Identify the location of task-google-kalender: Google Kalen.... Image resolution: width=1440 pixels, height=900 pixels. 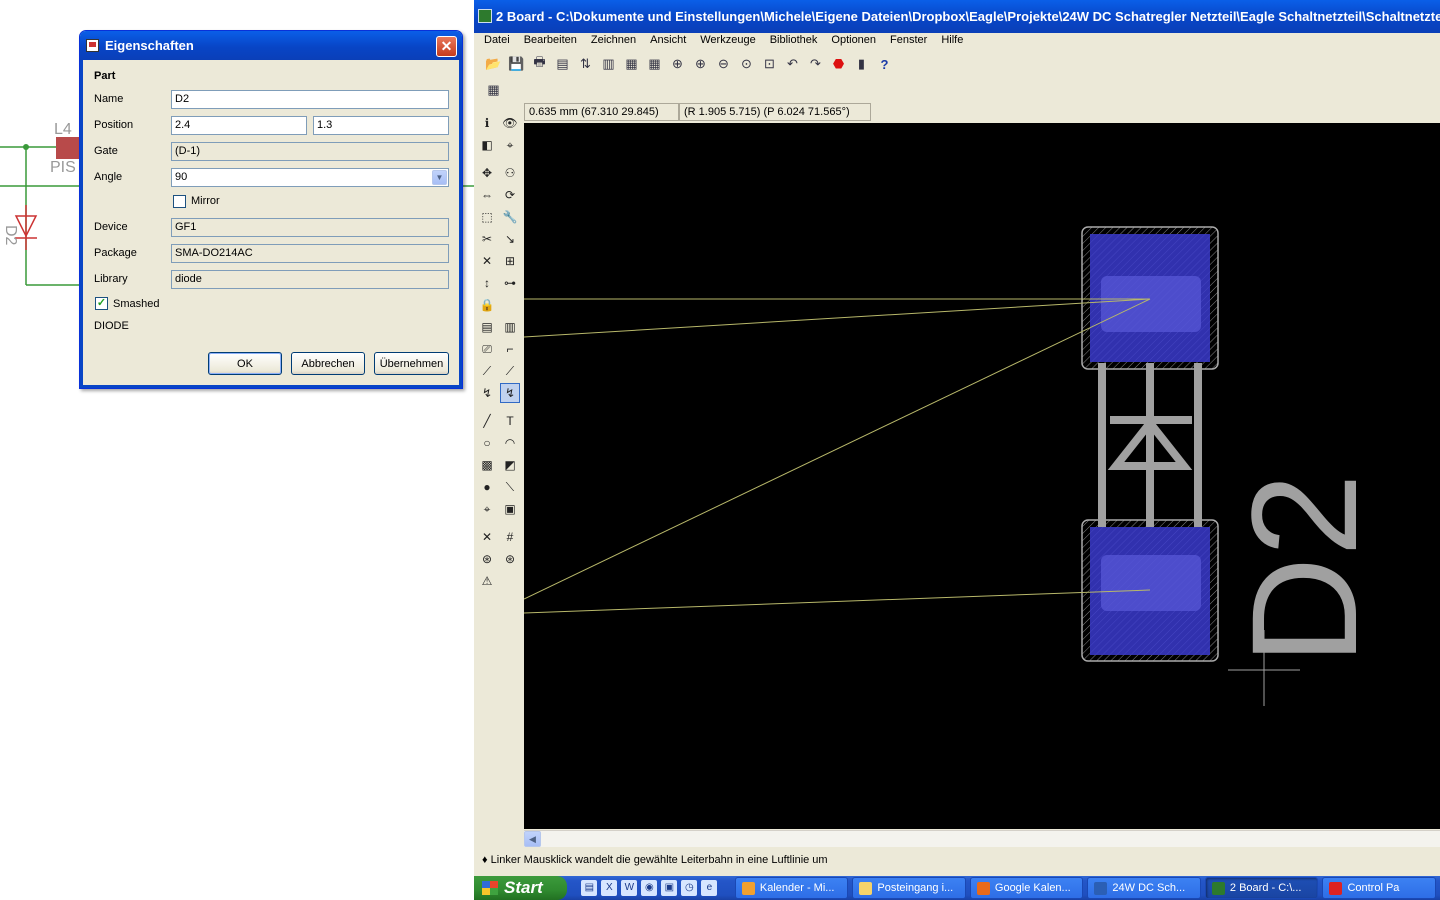
(1026, 888).